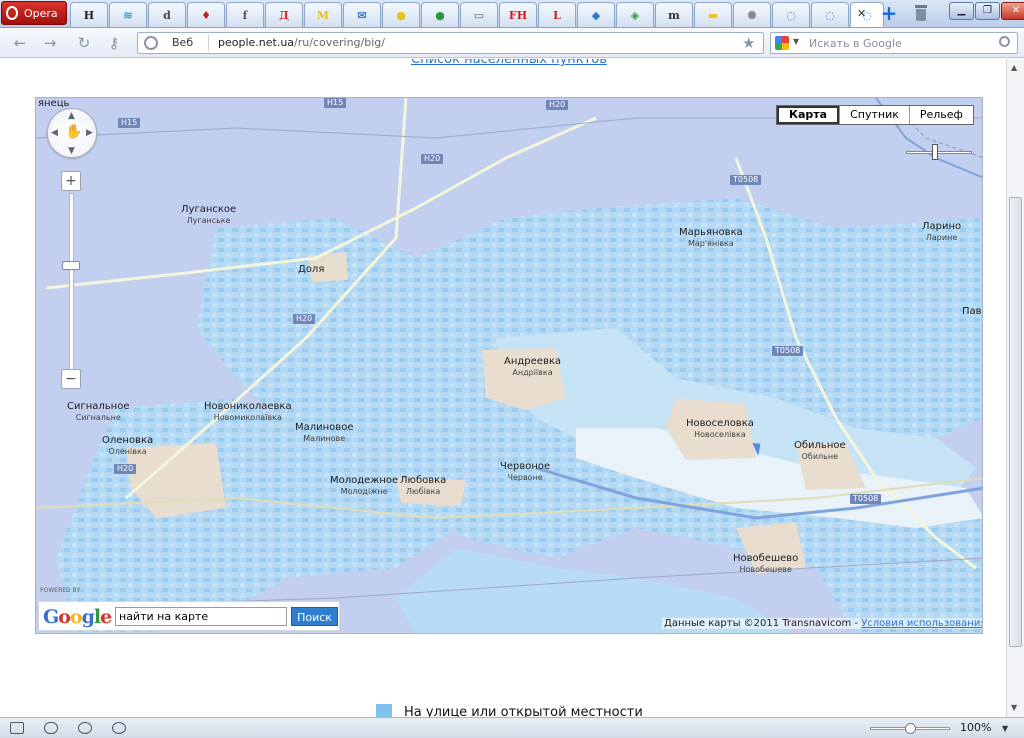  Describe the element at coordinates (20, 43) in the screenshot. I see `back-icon: ←` at that location.